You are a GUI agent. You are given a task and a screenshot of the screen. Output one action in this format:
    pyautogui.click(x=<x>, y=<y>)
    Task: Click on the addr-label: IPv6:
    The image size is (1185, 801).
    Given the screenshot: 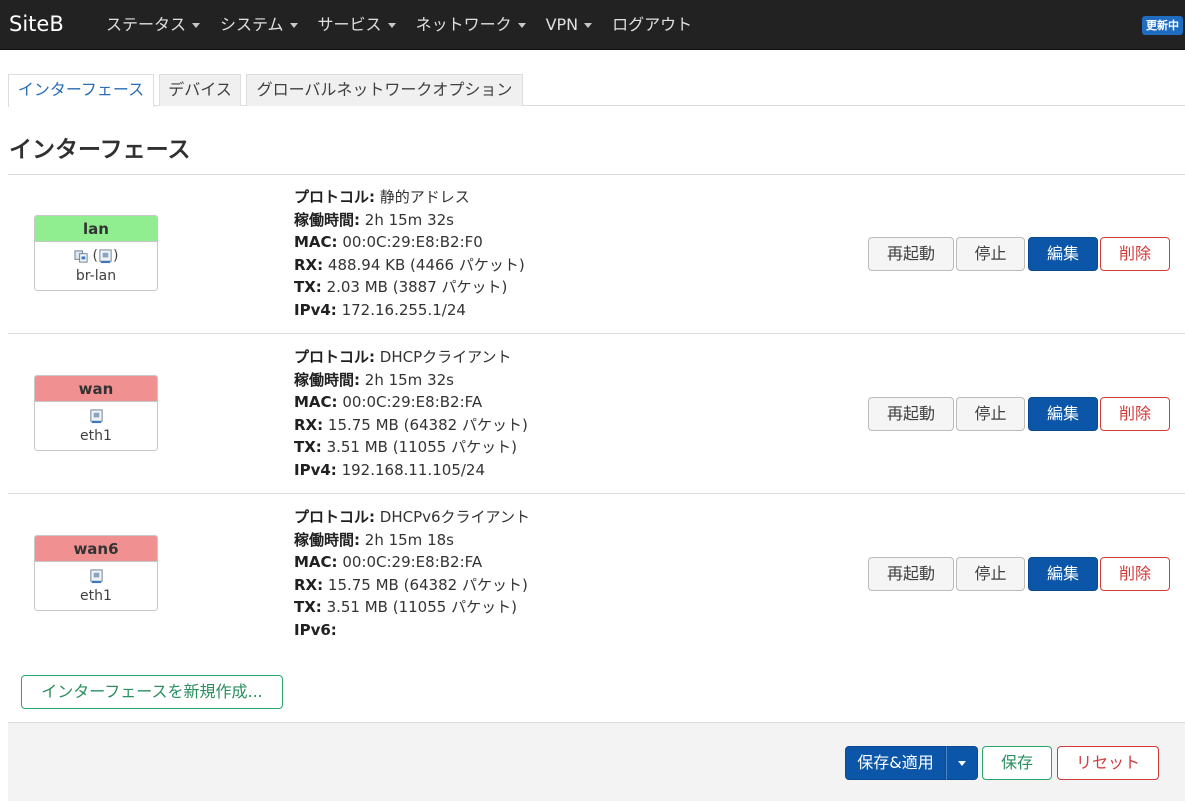 What is the action you would take?
    pyautogui.click(x=315, y=629)
    